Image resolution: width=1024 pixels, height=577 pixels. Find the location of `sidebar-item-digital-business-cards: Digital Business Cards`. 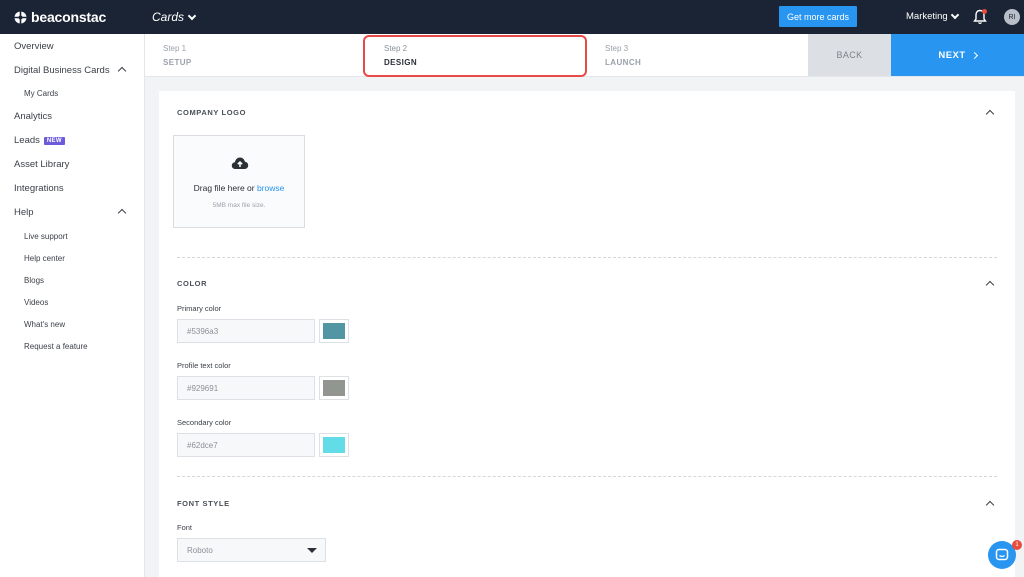

sidebar-item-digital-business-cards: Digital Business Cards is located at coordinates (62, 70).